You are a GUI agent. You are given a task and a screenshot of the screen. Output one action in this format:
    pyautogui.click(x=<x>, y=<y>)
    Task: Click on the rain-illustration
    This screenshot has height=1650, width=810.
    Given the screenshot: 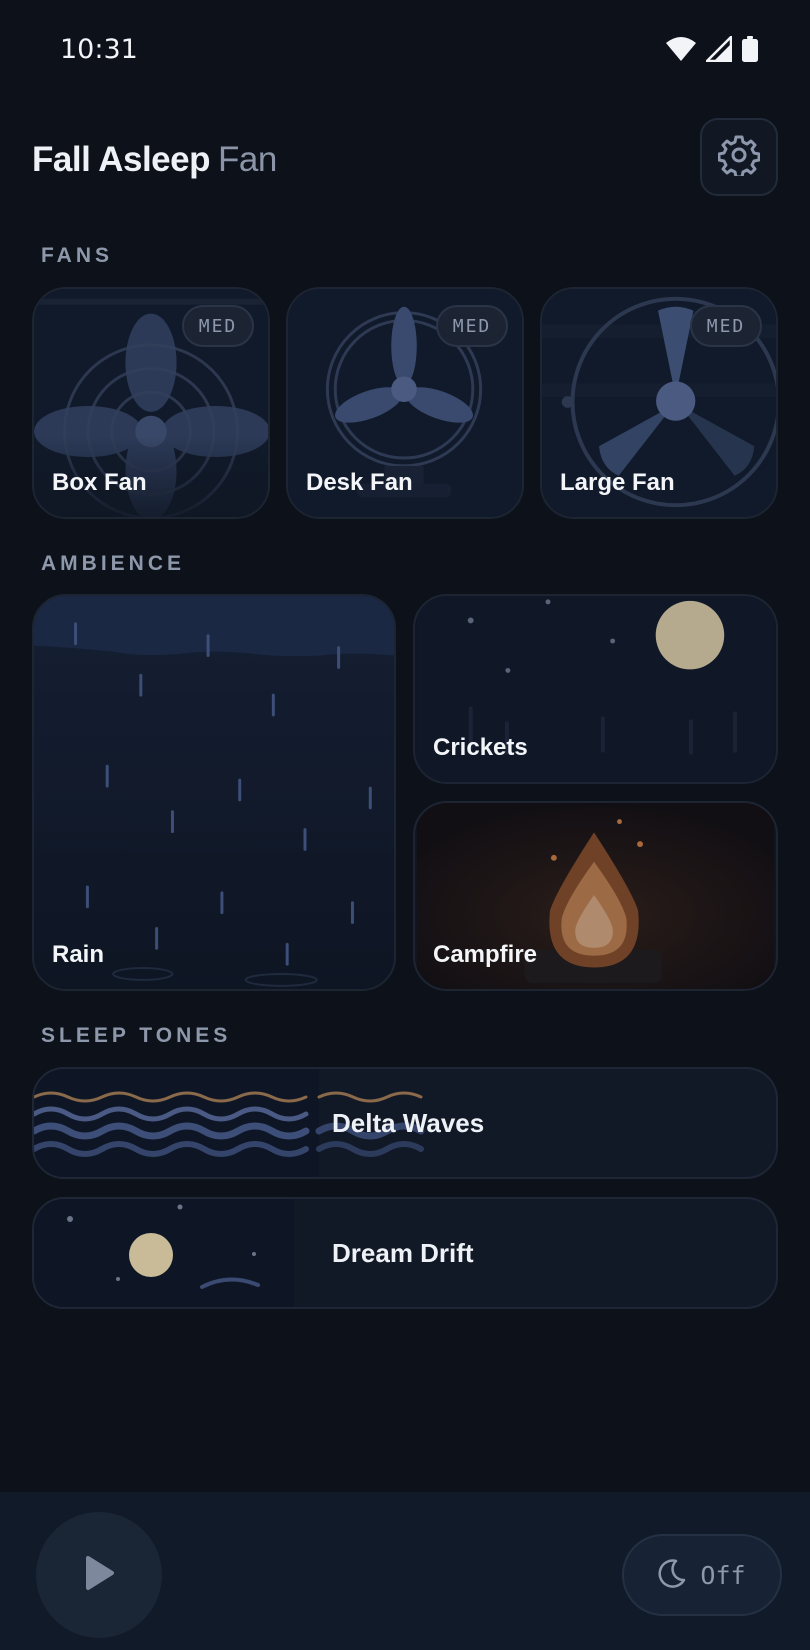 What is the action you would take?
    pyautogui.click(x=214, y=792)
    